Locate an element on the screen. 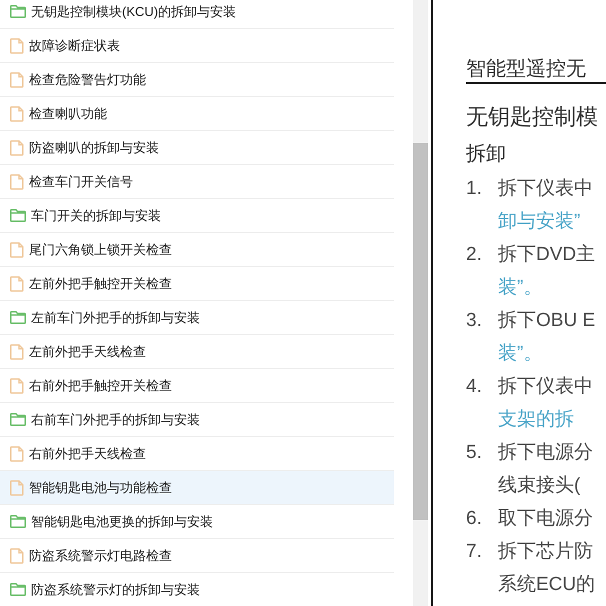 This screenshot has width=606, height=606. step-text: 线束接头( is located at coordinates (539, 486).